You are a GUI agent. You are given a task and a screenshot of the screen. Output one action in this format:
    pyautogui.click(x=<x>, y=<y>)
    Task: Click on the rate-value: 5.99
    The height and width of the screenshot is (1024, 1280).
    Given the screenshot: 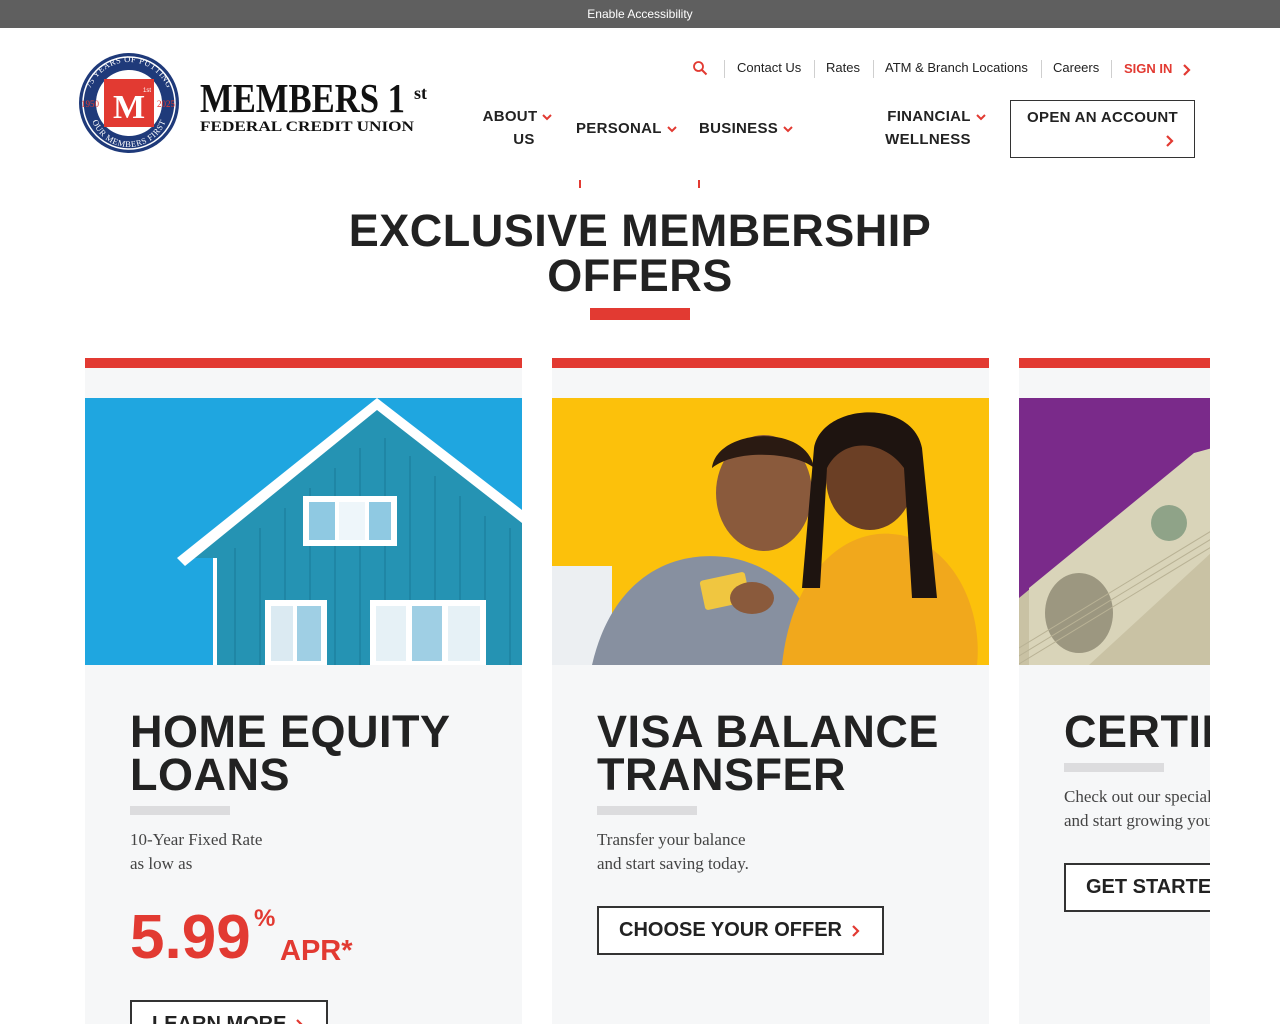 What is the action you would take?
    pyautogui.click(x=190, y=937)
    